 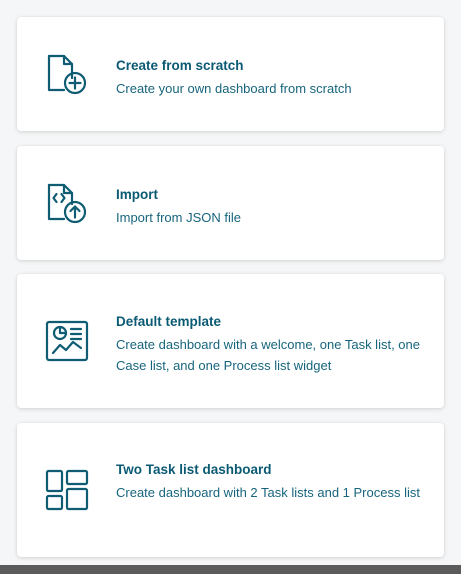 What do you see at coordinates (271, 207) in the screenshot?
I see `card-text: Import Import from JSON file` at bounding box center [271, 207].